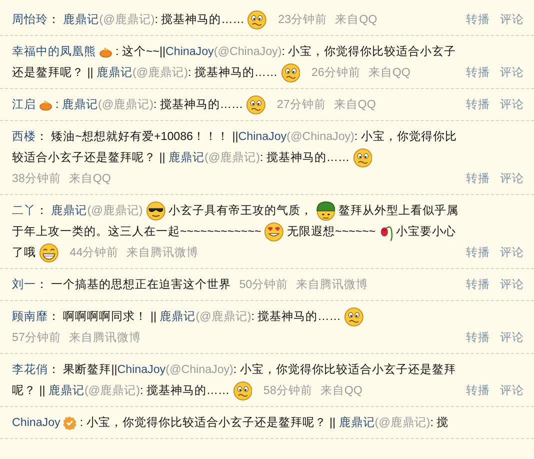 The width and height of the screenshot is (534, 459). What do you see at coordinates (36, 178) in the screenshot?
I see `post-time: 38分钟前` at bounding box center [36, 178].